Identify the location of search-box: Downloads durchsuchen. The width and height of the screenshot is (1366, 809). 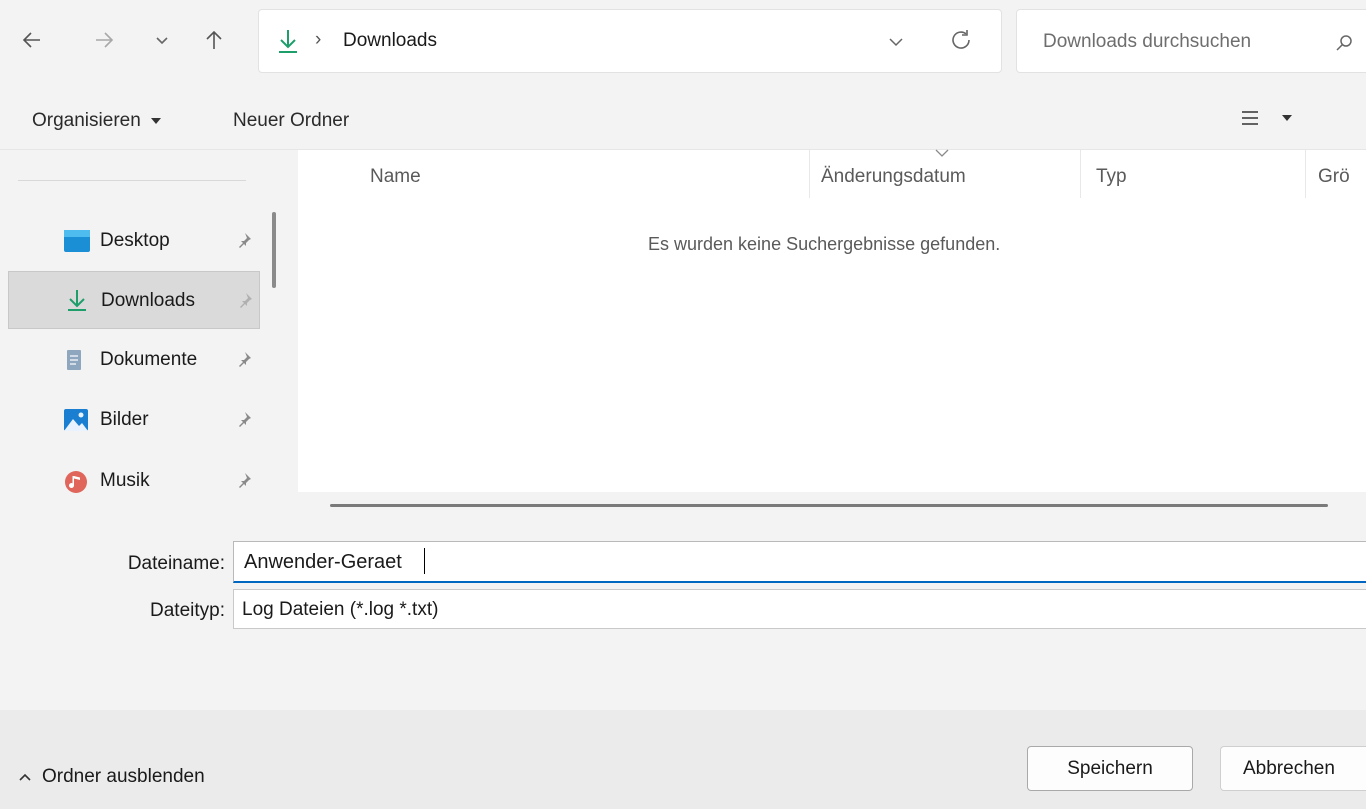
(1191, 41).